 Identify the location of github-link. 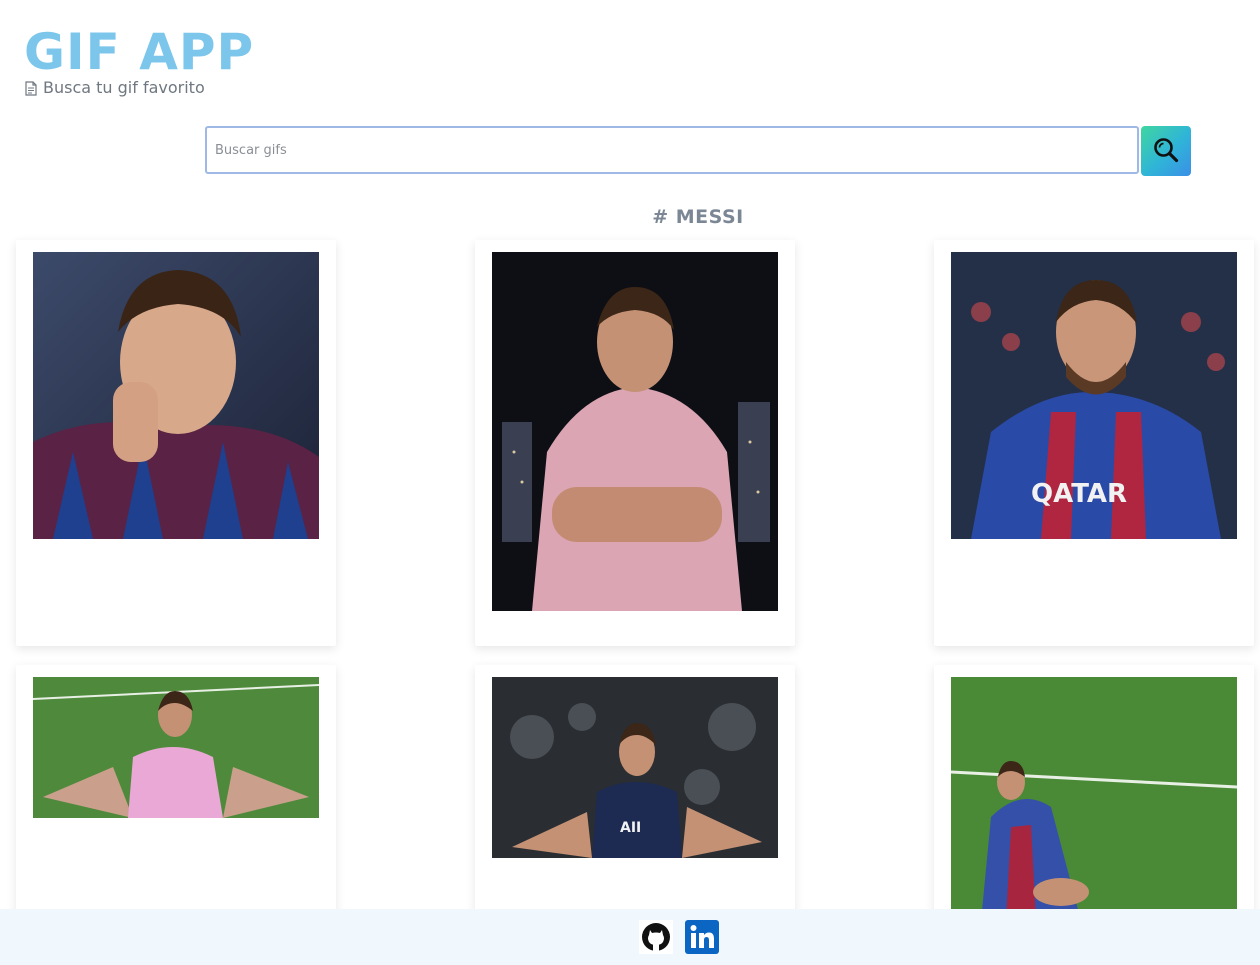
(656, 937).